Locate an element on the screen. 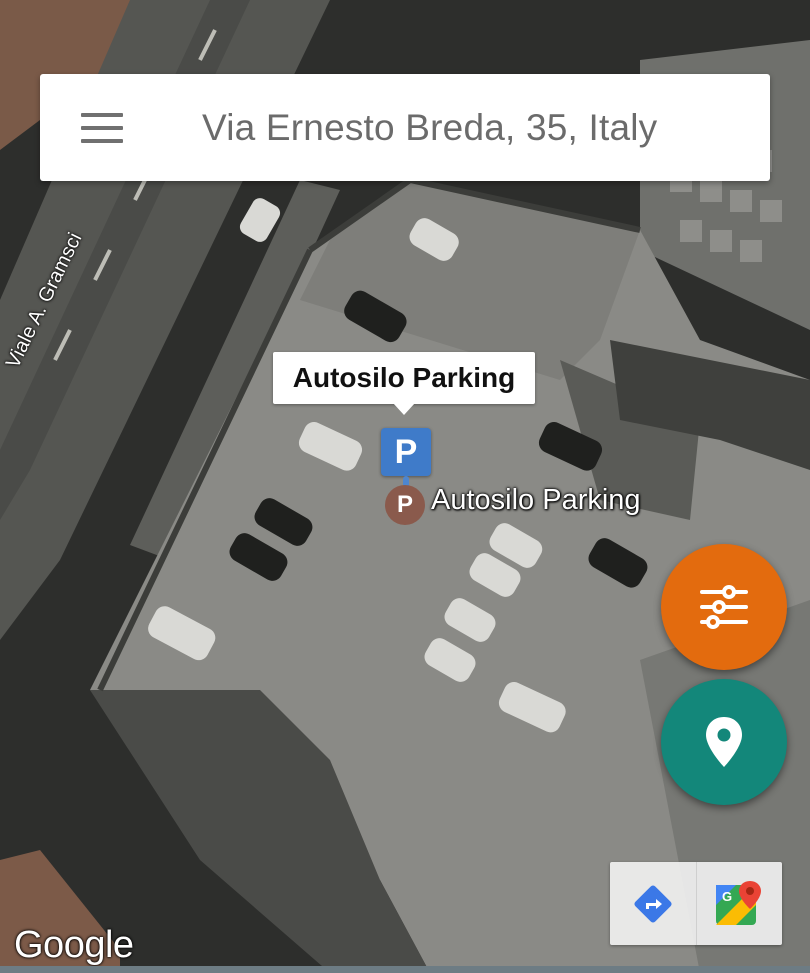  directions-icon is located at coordinates (653, 903).